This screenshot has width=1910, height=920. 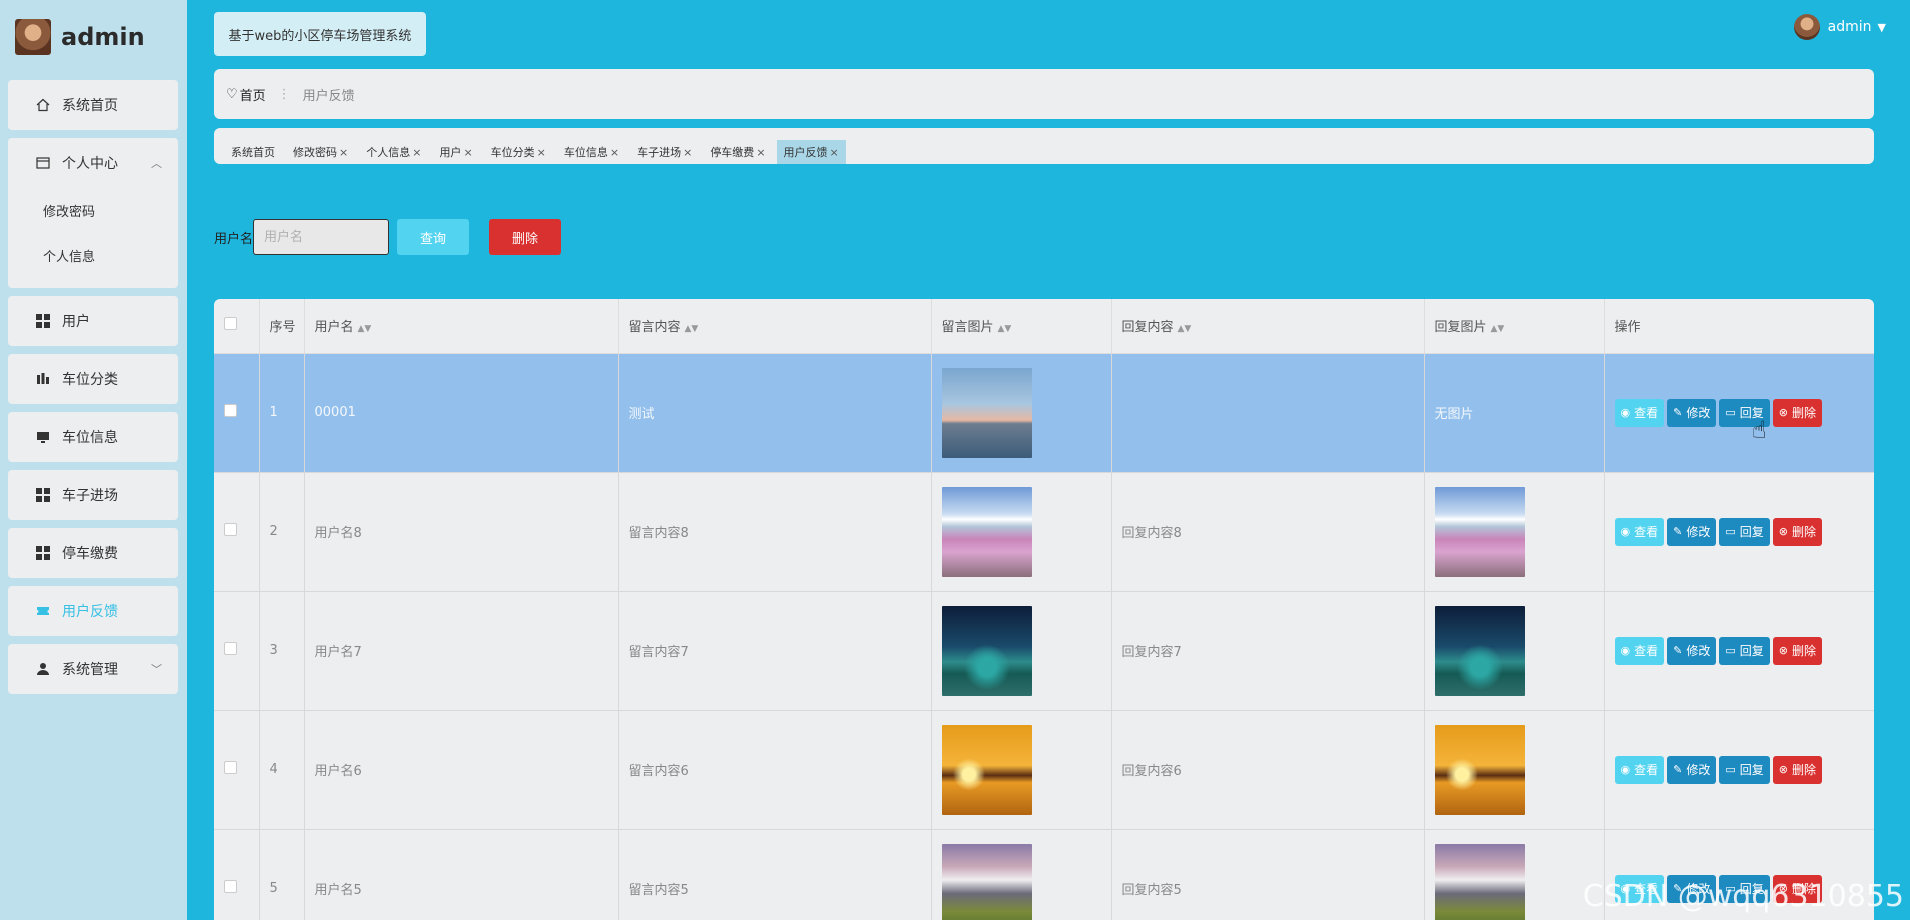 What do you see at coordinates (1514, 326) in the screenshot?
I see `col-reply-image: 回复图片 ▲▼` at bounding box center [1514, 326].